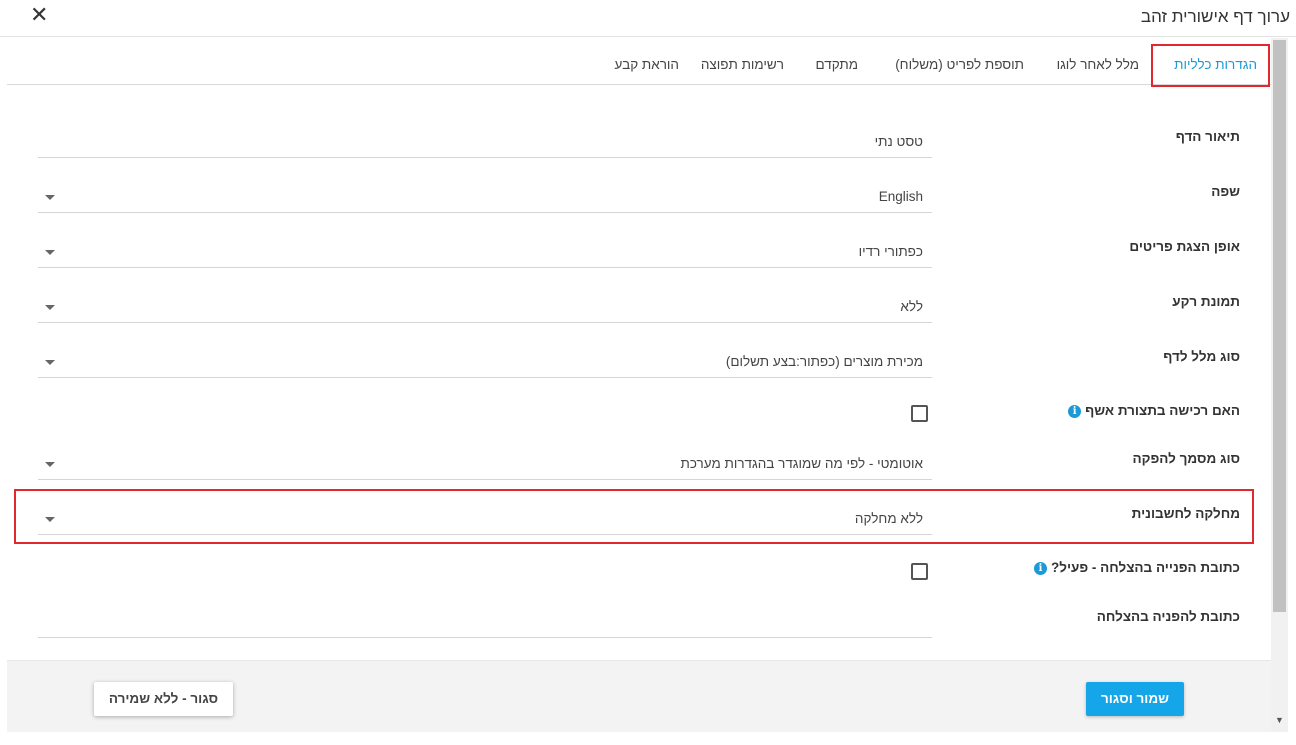  I want to click on page-text-type-select: מכירת מוצרים (כפתור:בצע תשלום), so click(485, 363).